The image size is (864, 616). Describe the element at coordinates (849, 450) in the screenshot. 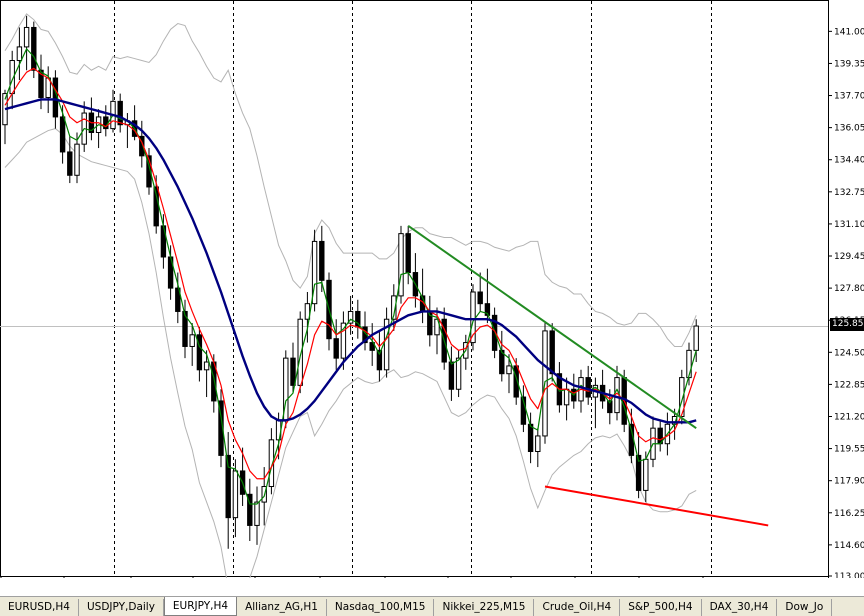

I see `price-tick-label: 119.55` at that location.